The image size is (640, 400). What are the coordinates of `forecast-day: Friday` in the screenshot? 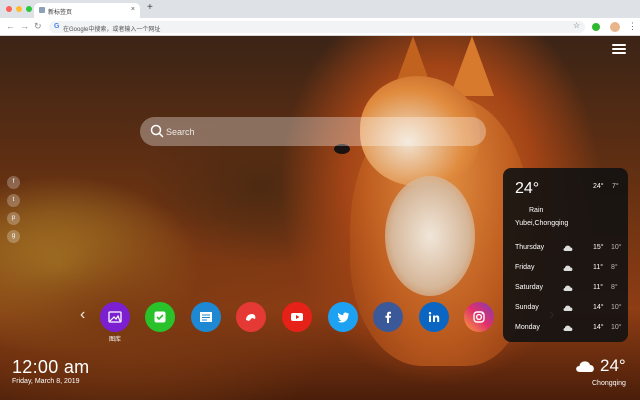 It's located at (525, 267).